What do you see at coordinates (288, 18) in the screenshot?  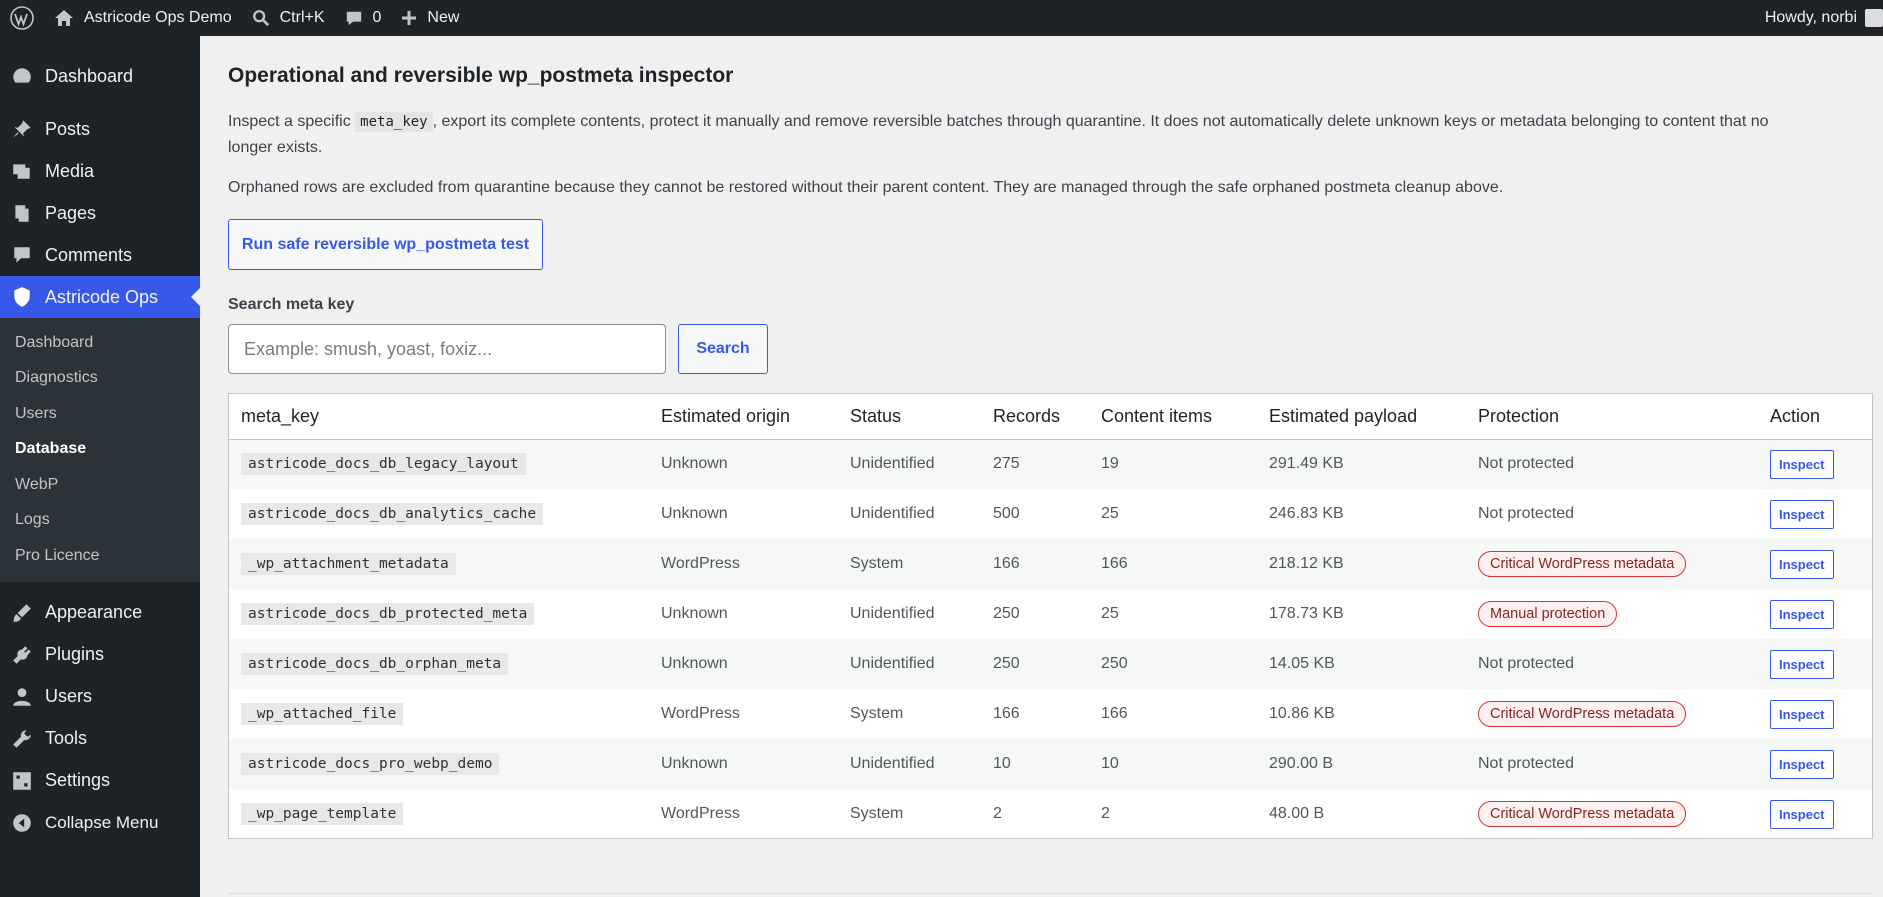 I see `command-search-link: Ctrl+K` at bounding box center [288, 18].